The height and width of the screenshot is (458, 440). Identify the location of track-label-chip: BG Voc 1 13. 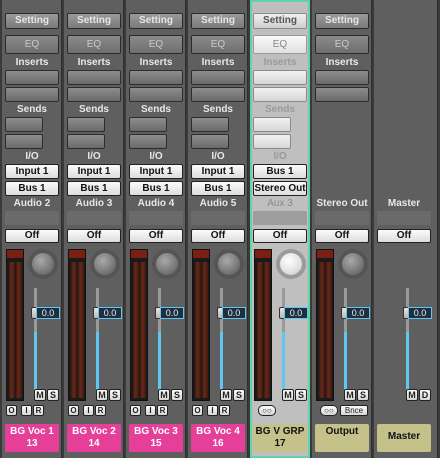
(32, 438).